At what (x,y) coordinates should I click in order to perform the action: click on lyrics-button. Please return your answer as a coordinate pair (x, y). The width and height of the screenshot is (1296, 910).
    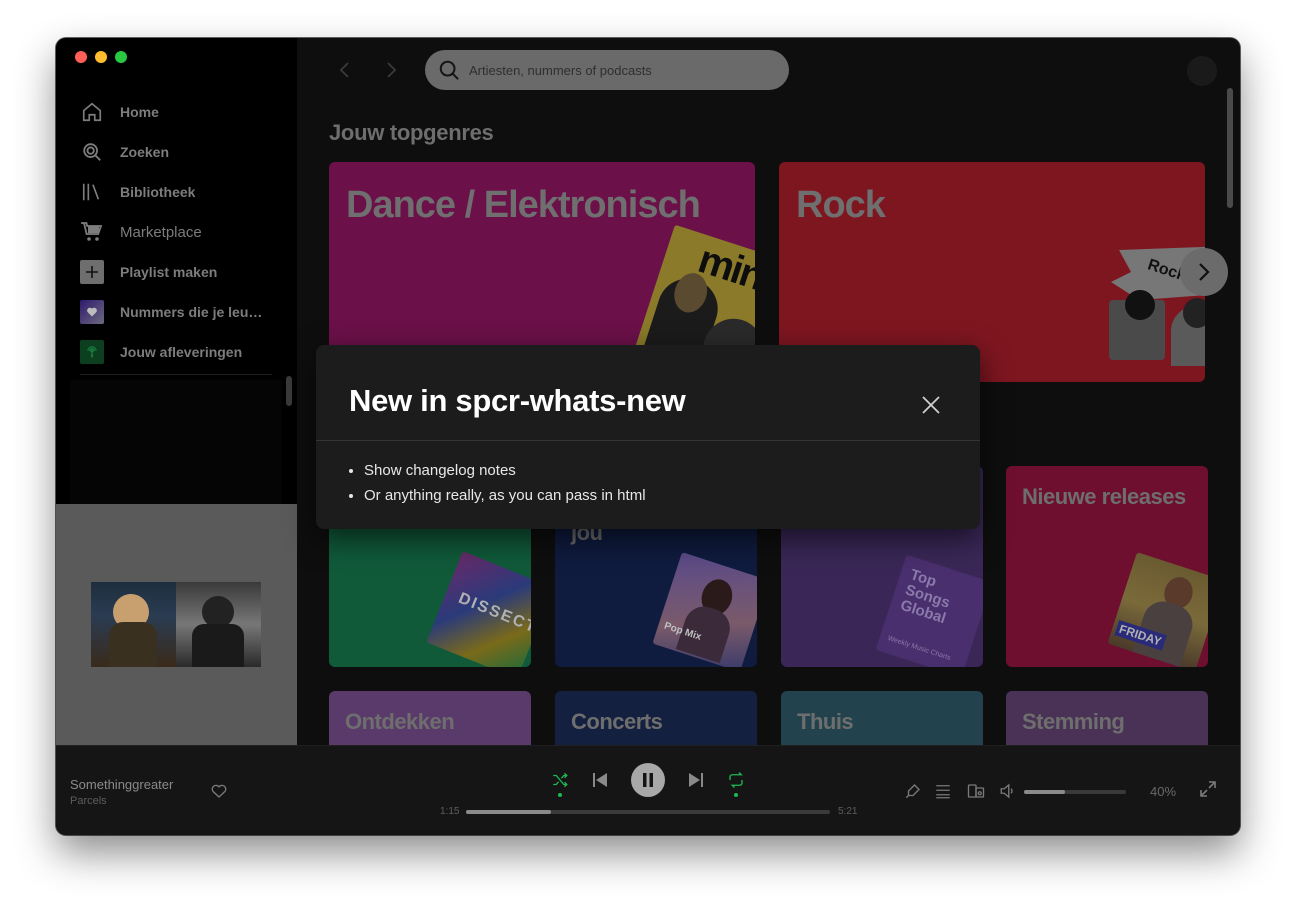
    Looking at the image, I should click on (913, 791).